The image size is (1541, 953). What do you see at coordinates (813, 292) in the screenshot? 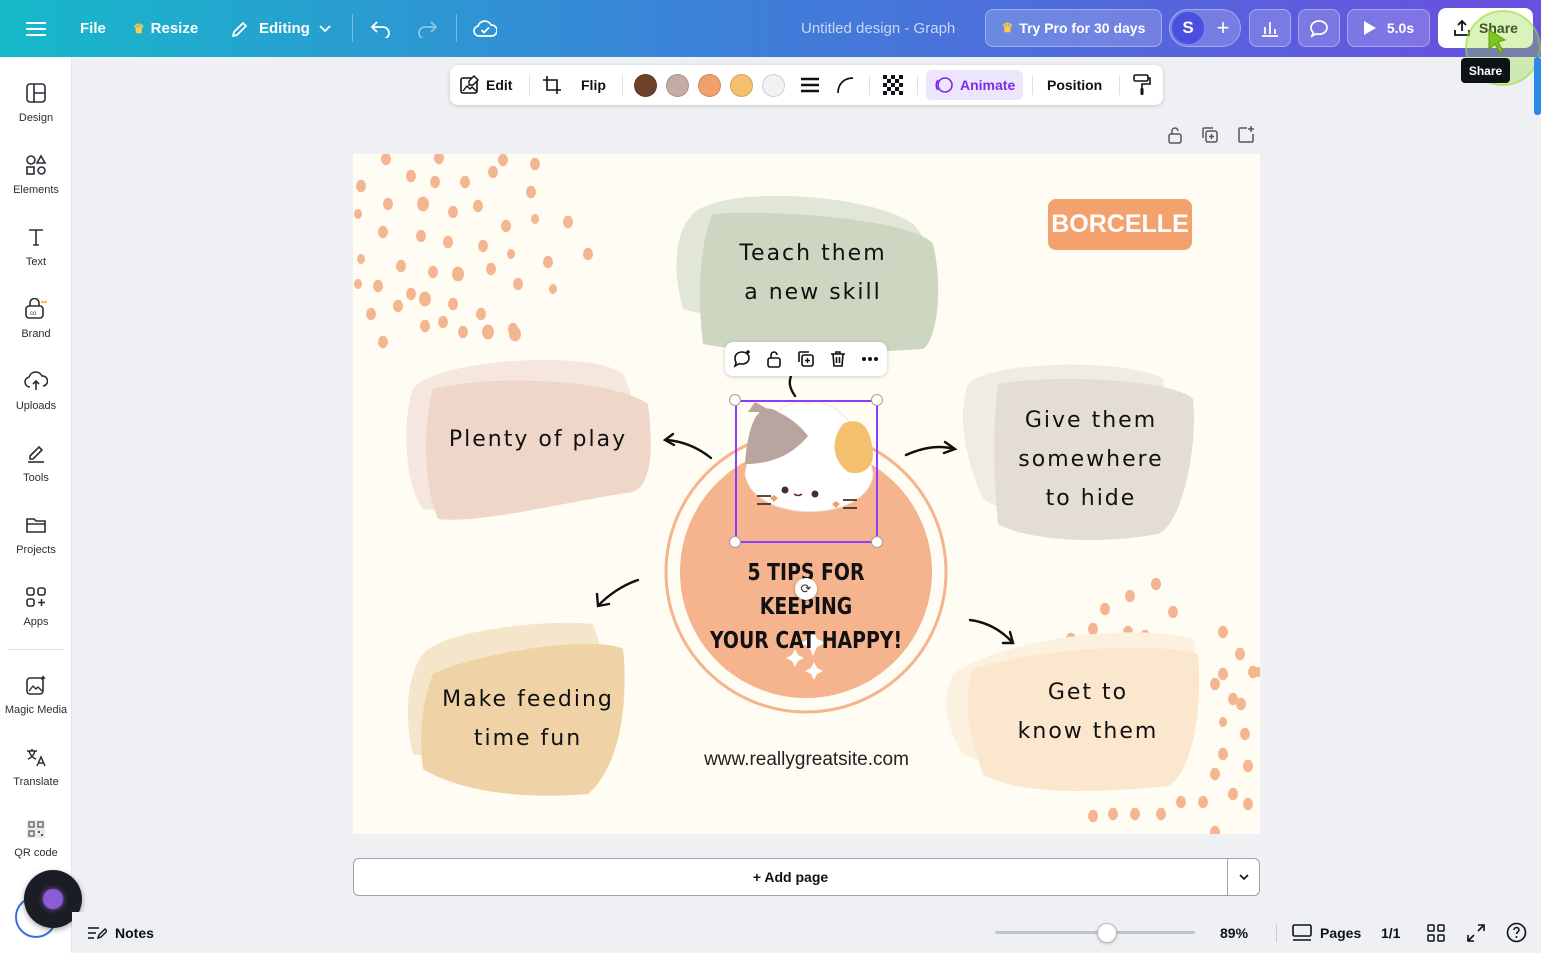
I see `tip-line: a new skill` at bounding box center [813, 292].